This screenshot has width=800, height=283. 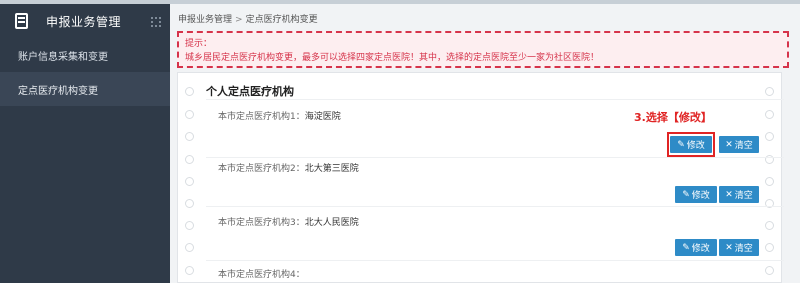 What do you see at coordinates (250, 91) in the screenshot?
I see `card-title: 个人定点医疗机构` at bounding box center [250, 91].